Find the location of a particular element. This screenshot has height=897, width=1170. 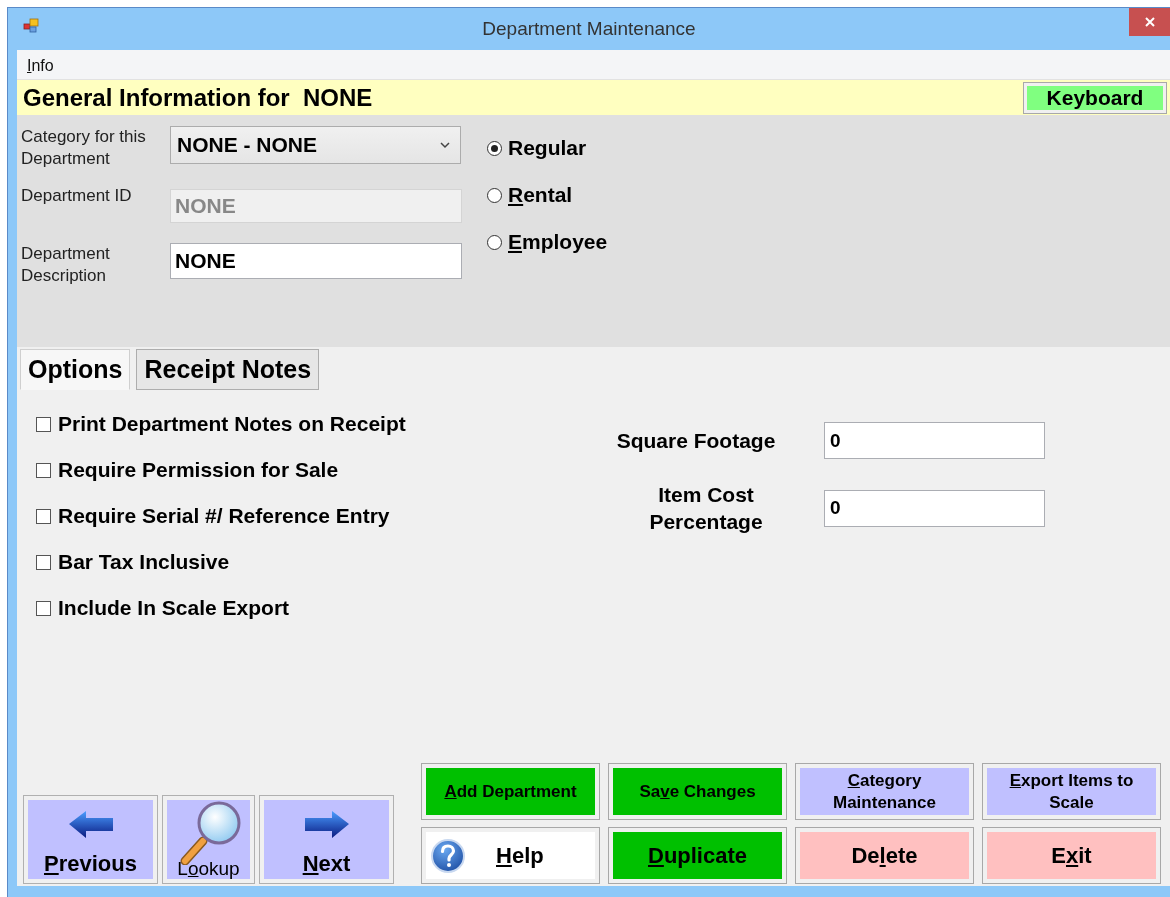

field-label: Item Cost Percentage is located at coordinates (706, 508).